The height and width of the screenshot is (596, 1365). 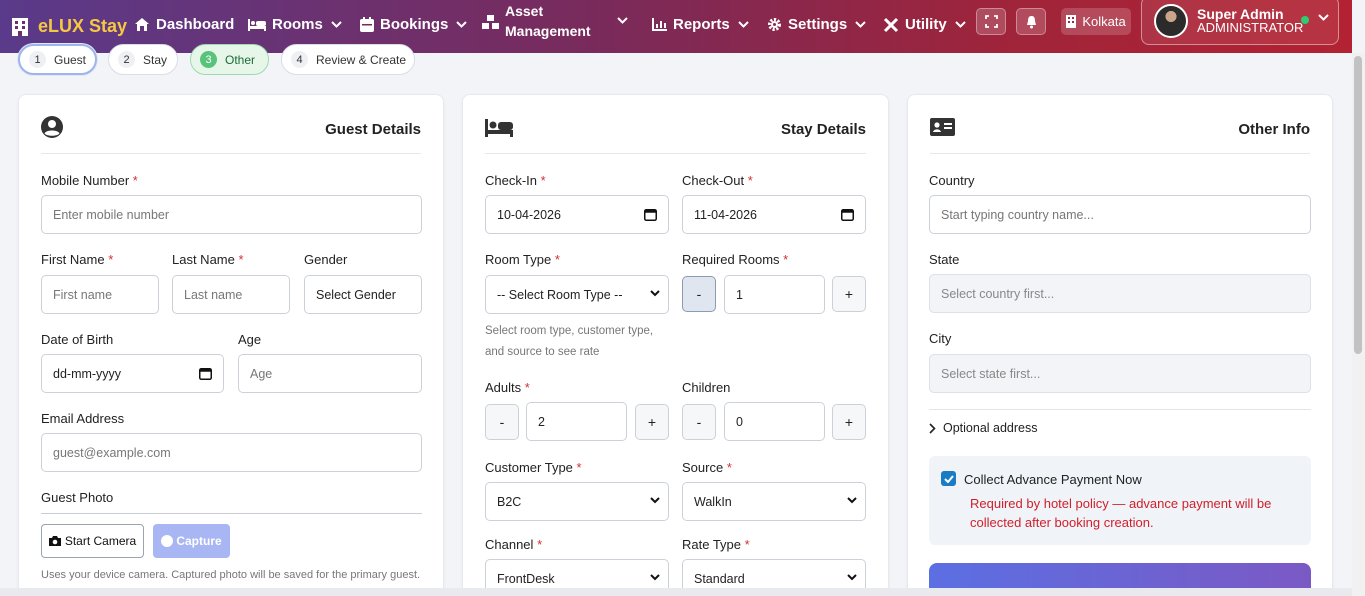 What do you see at coordinates (231, 124) in the screenshot?
I see `card-header: Guest Details` at bounding box center [231, 124].